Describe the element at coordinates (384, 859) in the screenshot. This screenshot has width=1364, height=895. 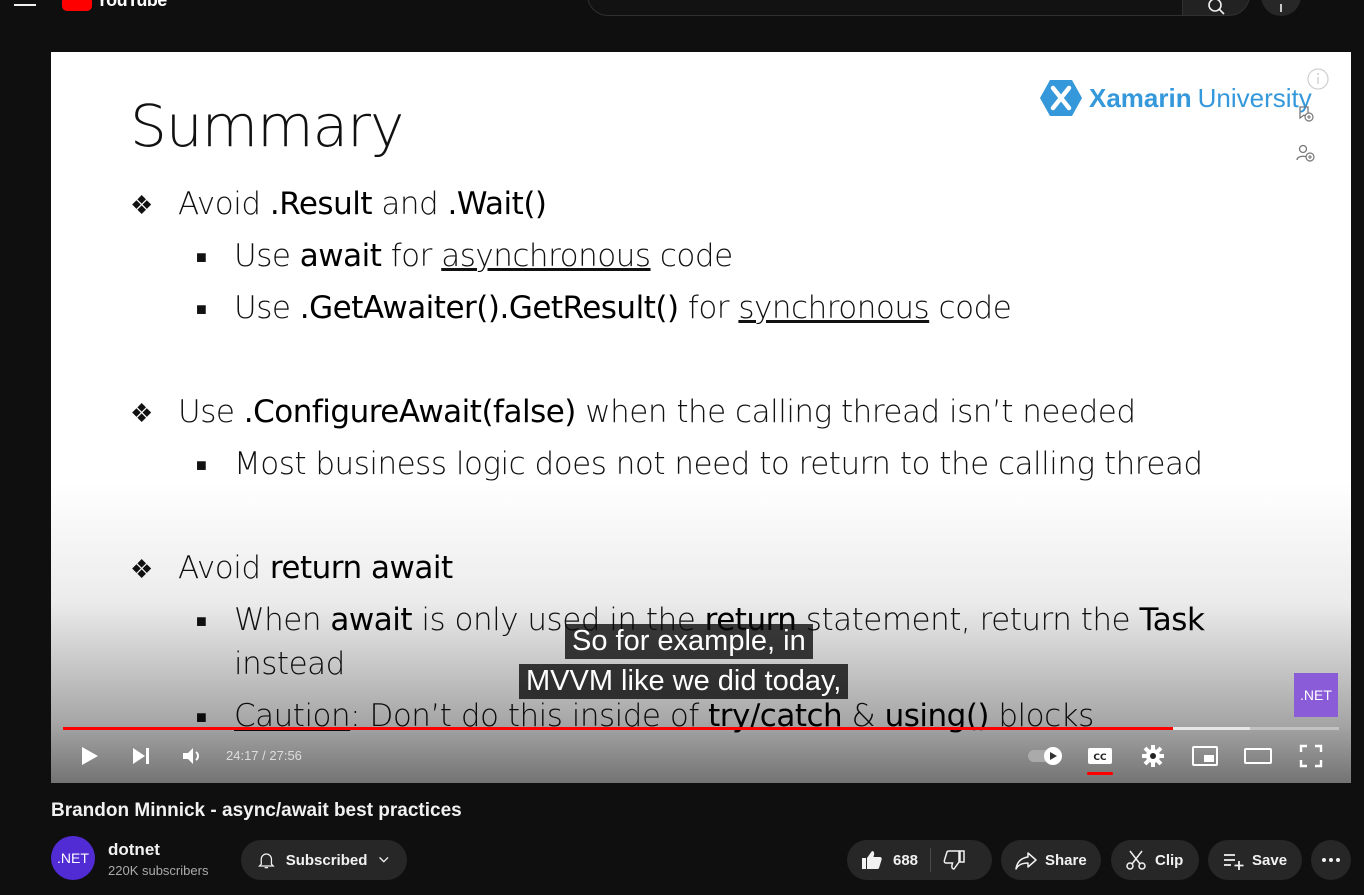
I see `chevron-down-icon` at that location.